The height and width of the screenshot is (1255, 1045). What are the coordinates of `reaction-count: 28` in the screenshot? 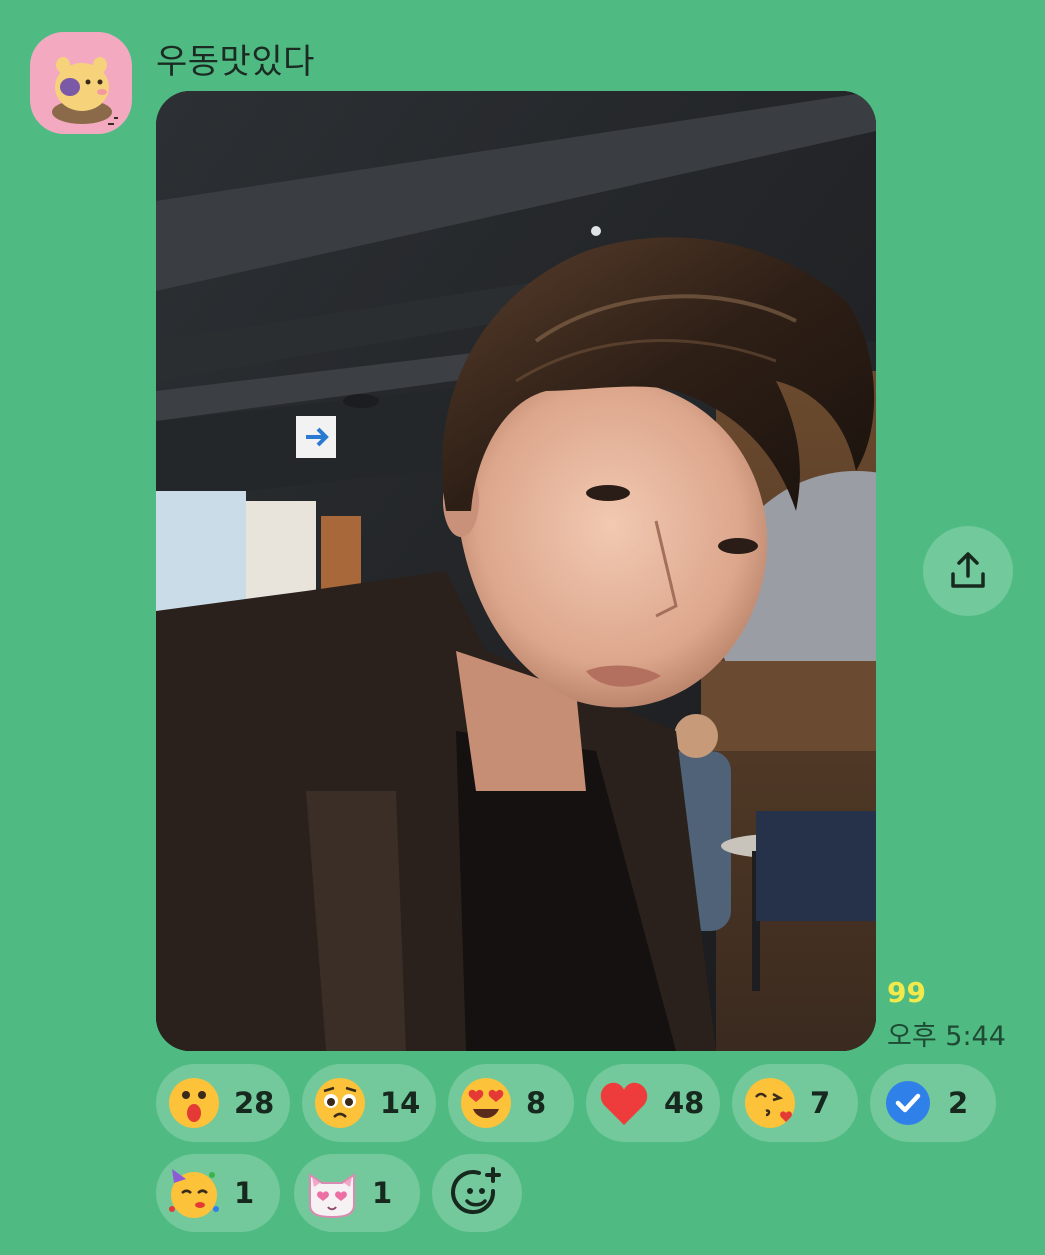 It's located at (254, 1103).